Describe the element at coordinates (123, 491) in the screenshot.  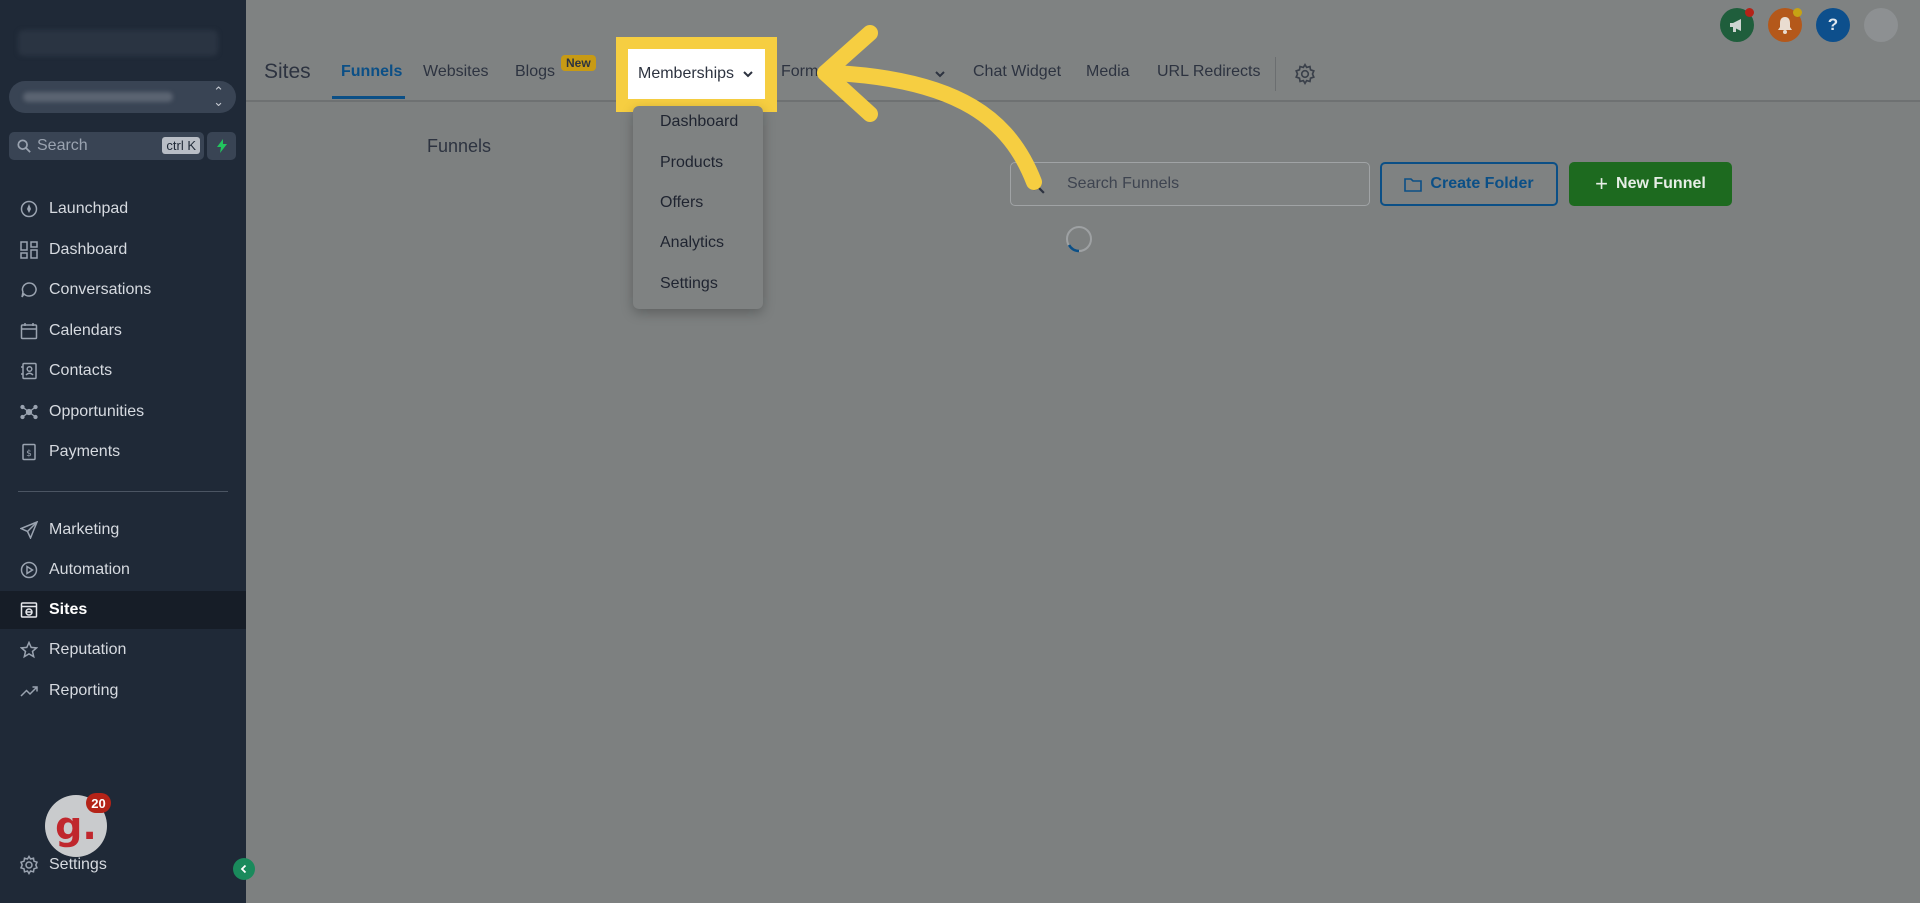
I see `sidebar-divider` at that location.